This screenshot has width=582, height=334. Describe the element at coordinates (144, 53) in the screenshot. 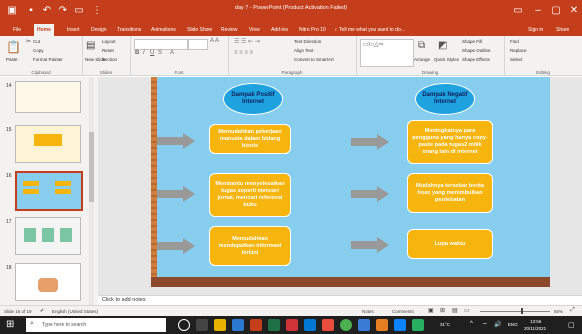

I see `italic-icon: I` at that location.